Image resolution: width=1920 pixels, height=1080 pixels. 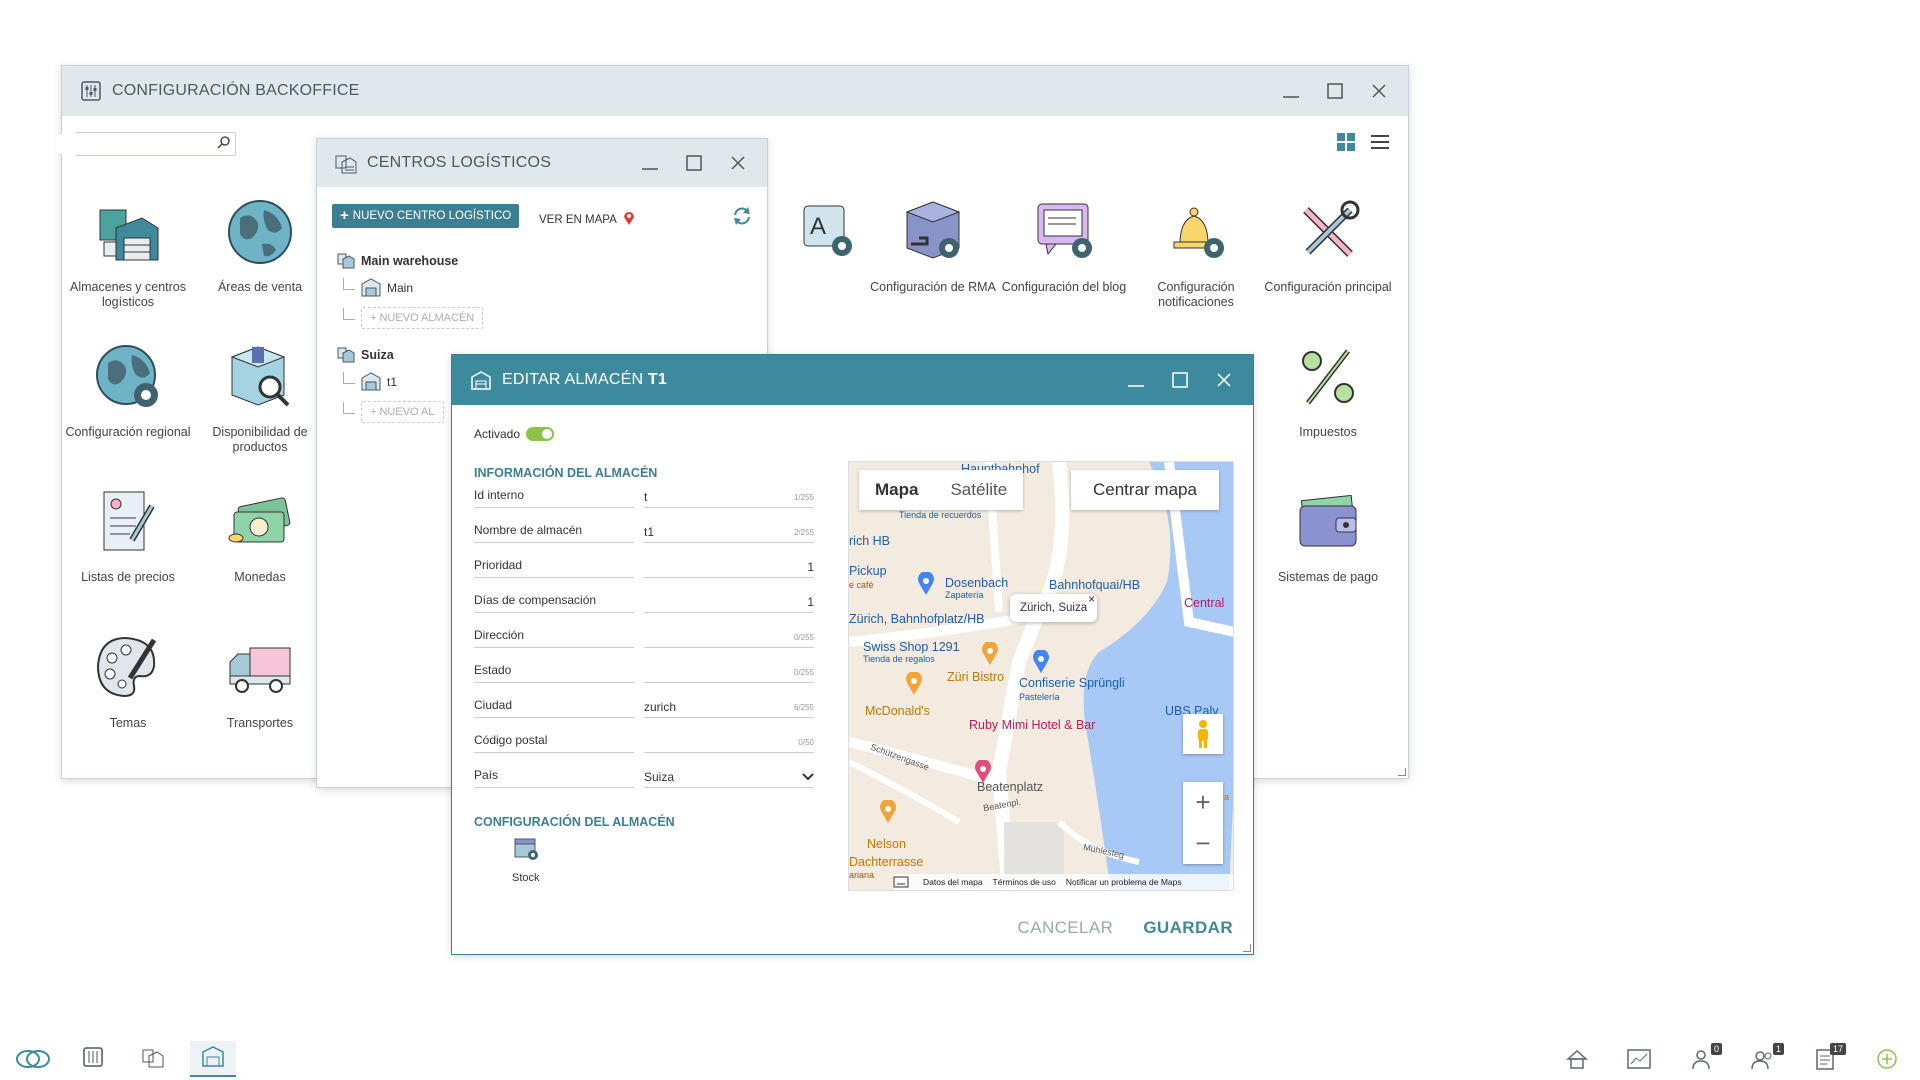 I want to click on postal-code-input: 0/50, so click(x=729, y=741).